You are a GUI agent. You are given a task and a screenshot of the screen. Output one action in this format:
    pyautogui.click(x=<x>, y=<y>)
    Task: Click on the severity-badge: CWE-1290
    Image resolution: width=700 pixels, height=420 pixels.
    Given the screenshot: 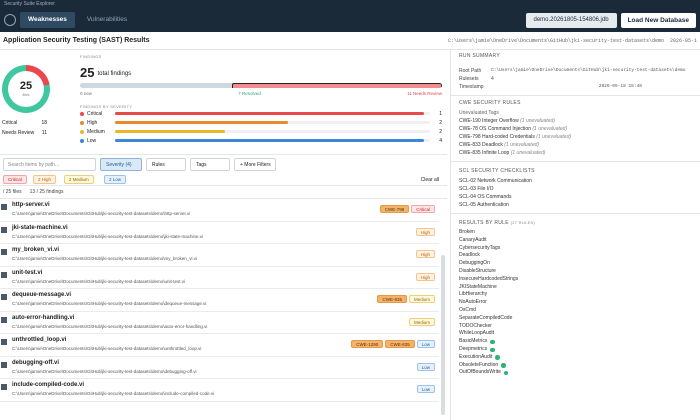 What is the action you would take?
    pyautogui.click(x=367, y=344)
    